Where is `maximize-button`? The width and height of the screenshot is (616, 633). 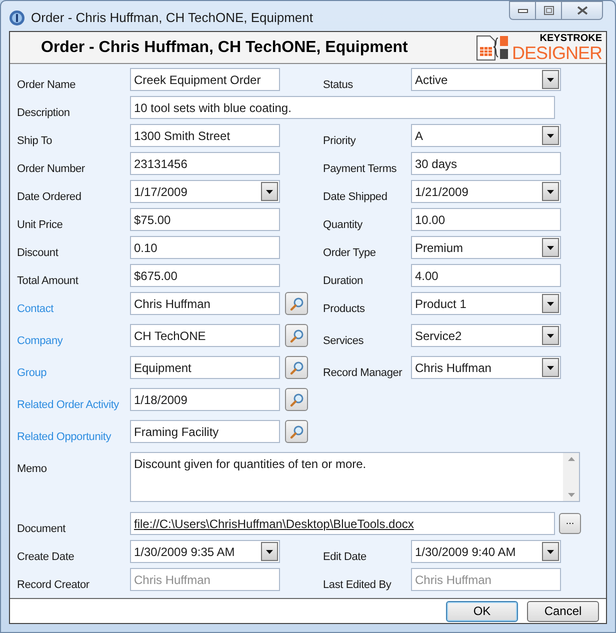
maximize-button is located at coordinates (548, 10).